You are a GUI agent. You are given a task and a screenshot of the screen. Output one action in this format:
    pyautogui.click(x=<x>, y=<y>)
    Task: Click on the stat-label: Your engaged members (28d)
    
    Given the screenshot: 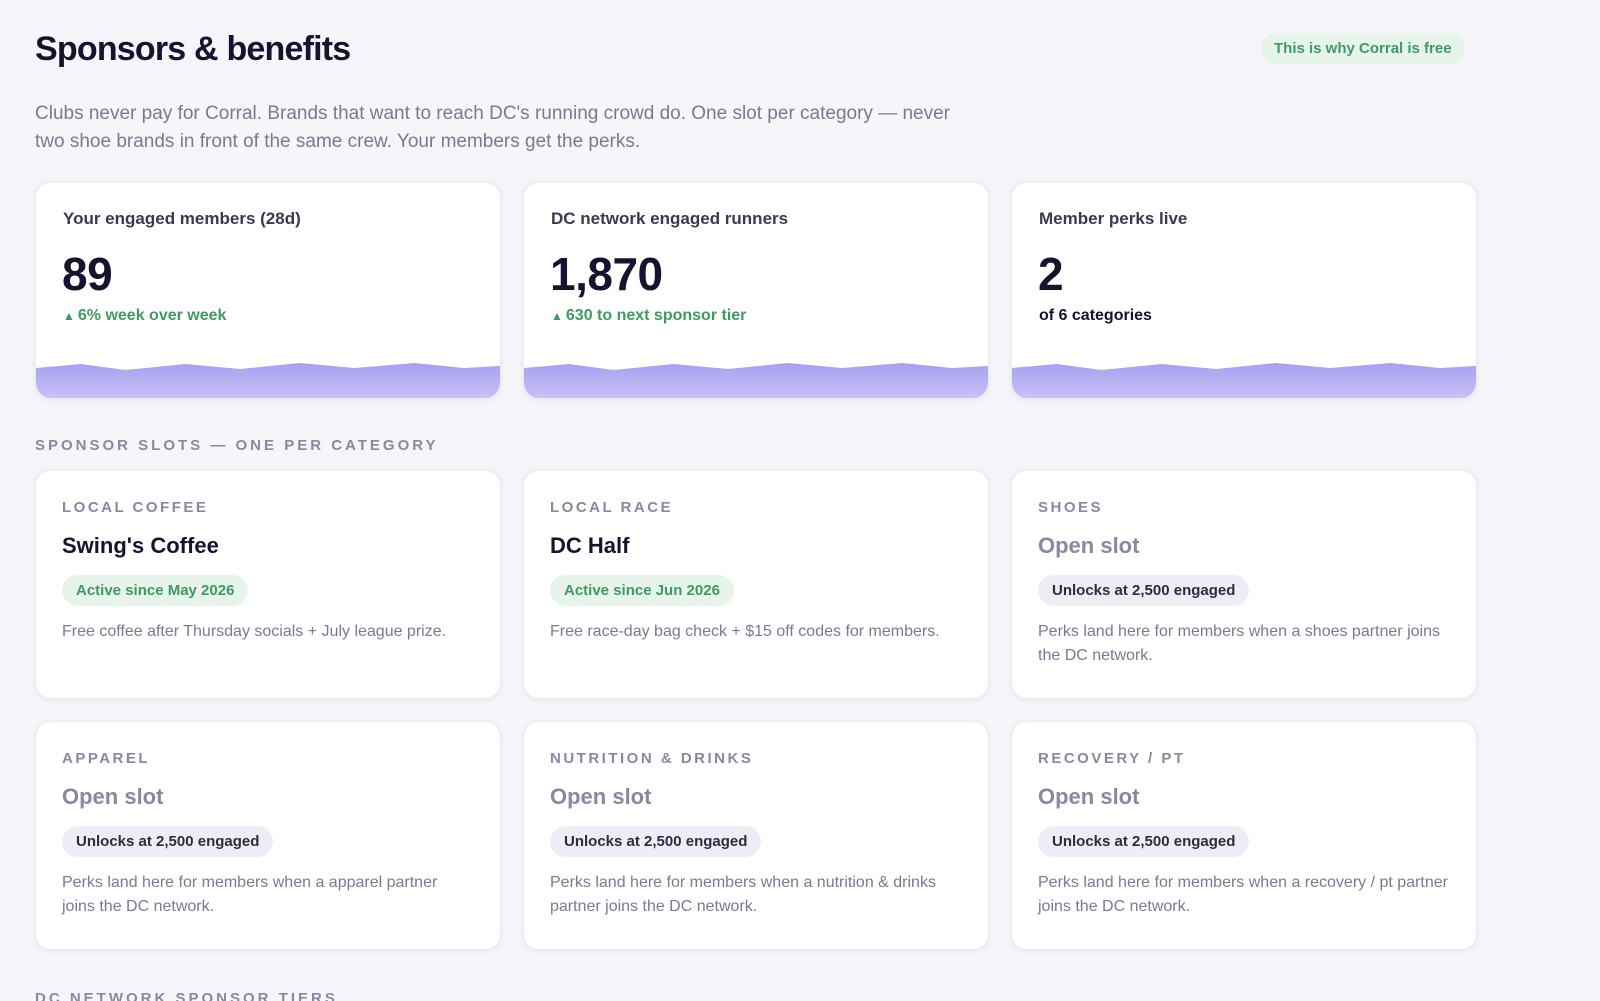 What is the action you would take?
    pyautogui.click(x=182, y=218)
    